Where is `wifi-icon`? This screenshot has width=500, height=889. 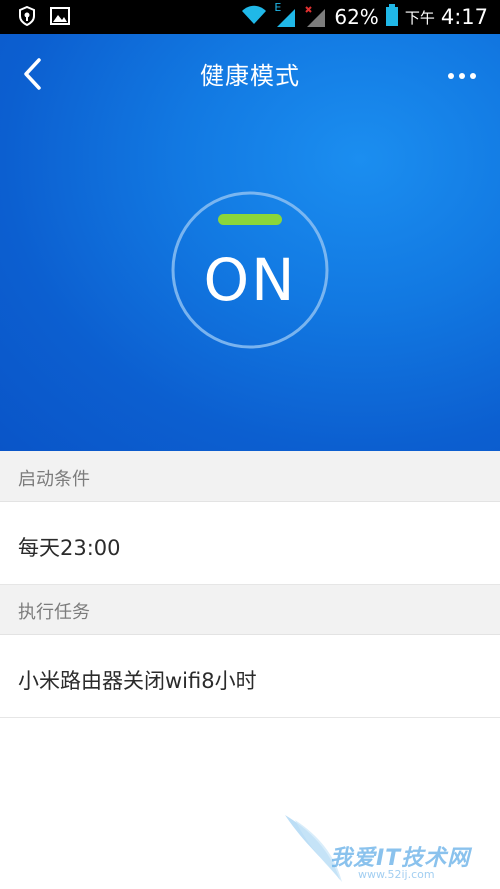 wifi-icon is located at coordinates (254, 17).